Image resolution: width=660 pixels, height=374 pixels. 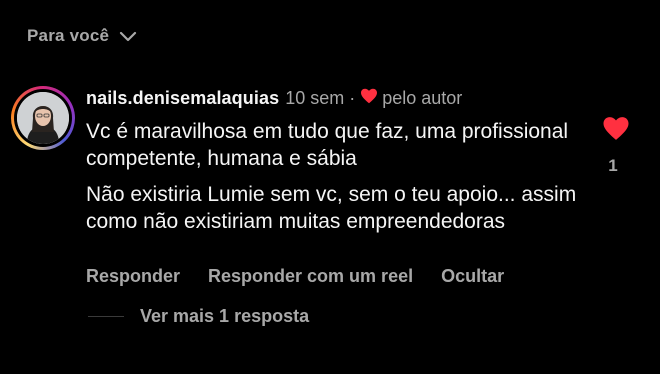 I want to click on comment-age: 10 sem, so click(x=315, y=98).